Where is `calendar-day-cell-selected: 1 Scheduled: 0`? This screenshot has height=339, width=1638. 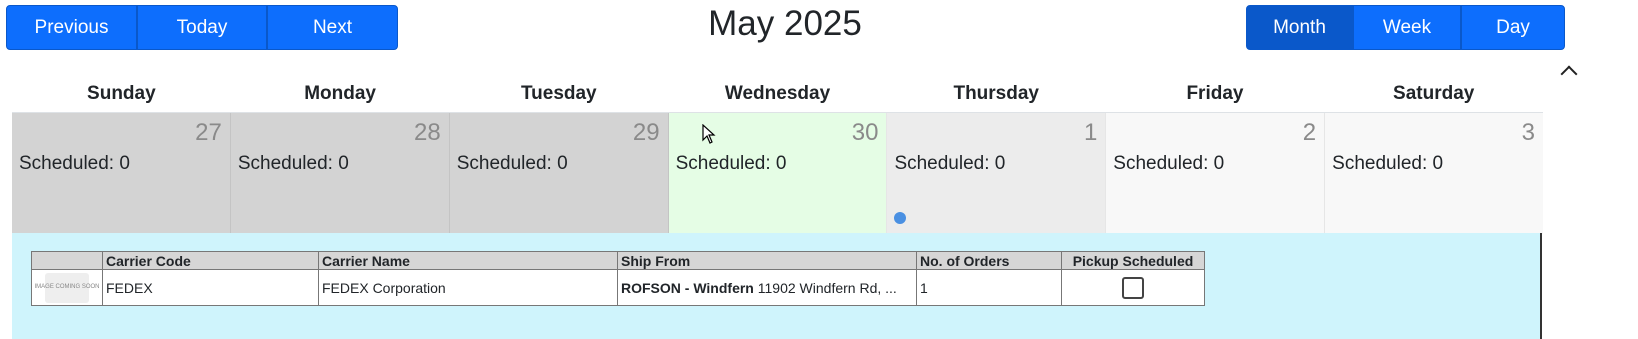
calendar-day-cell-selected: 1 Scheduled: 0 is located at coordinates (997, 173).